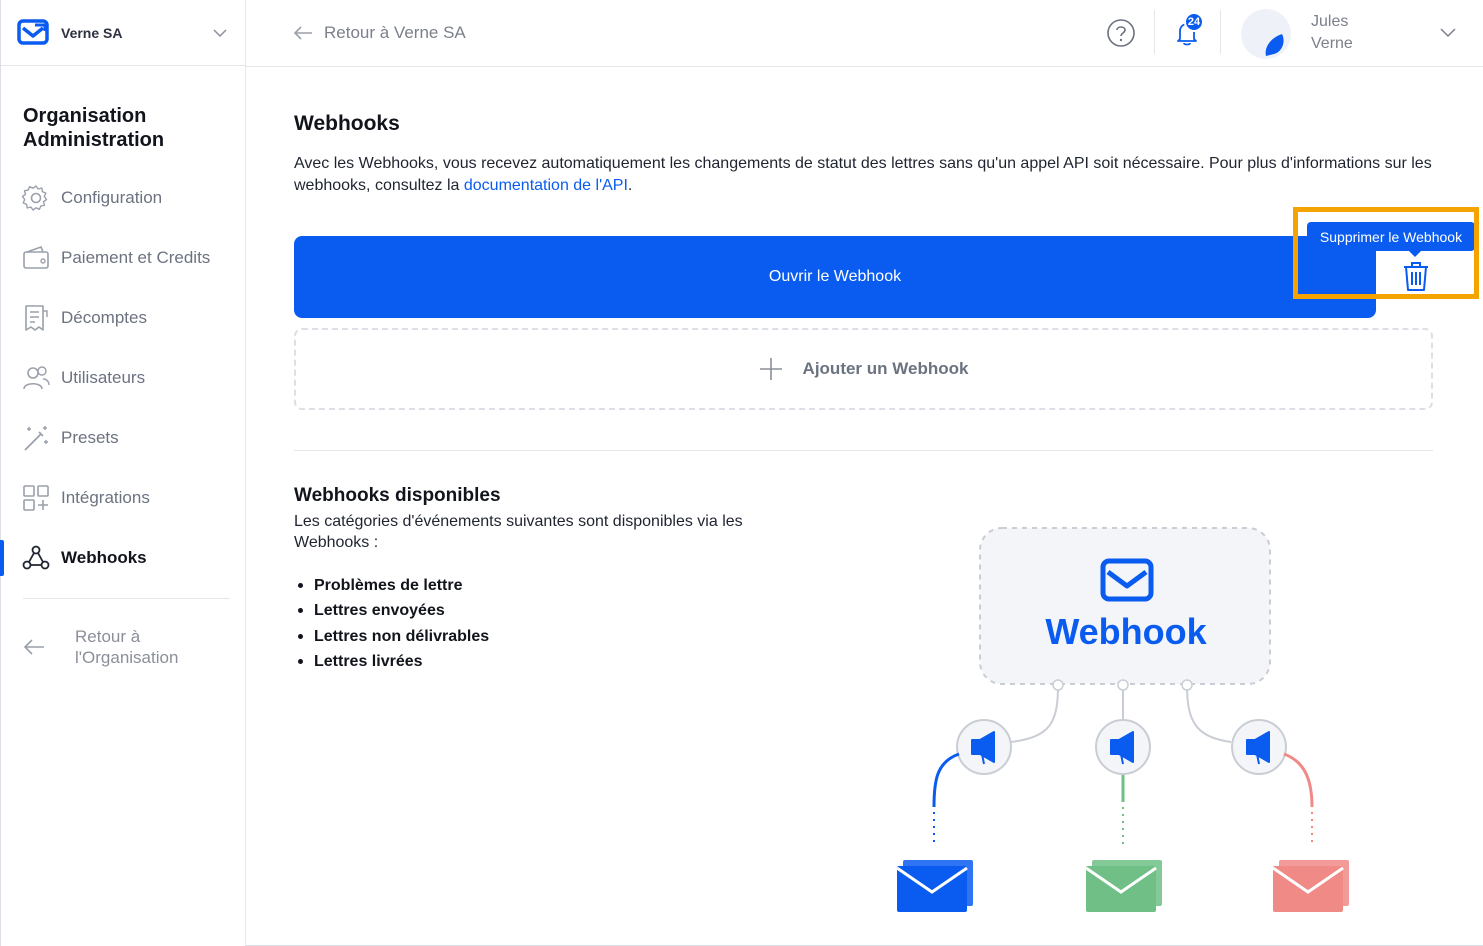  I want to click on invoice-icon, so click(36, 318).